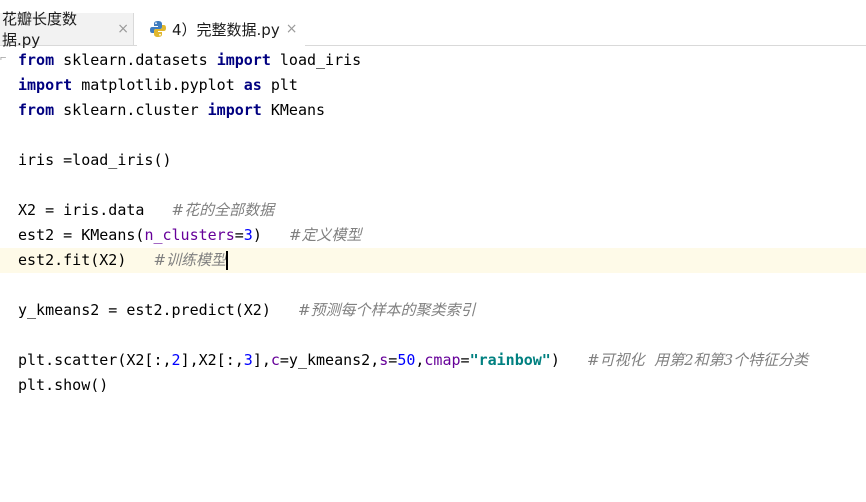  What do you see at coordinates (40, 29) in the screenshot?
I see `tab-label: 花瓣长度数据.py` at bounding box center [40, 29].